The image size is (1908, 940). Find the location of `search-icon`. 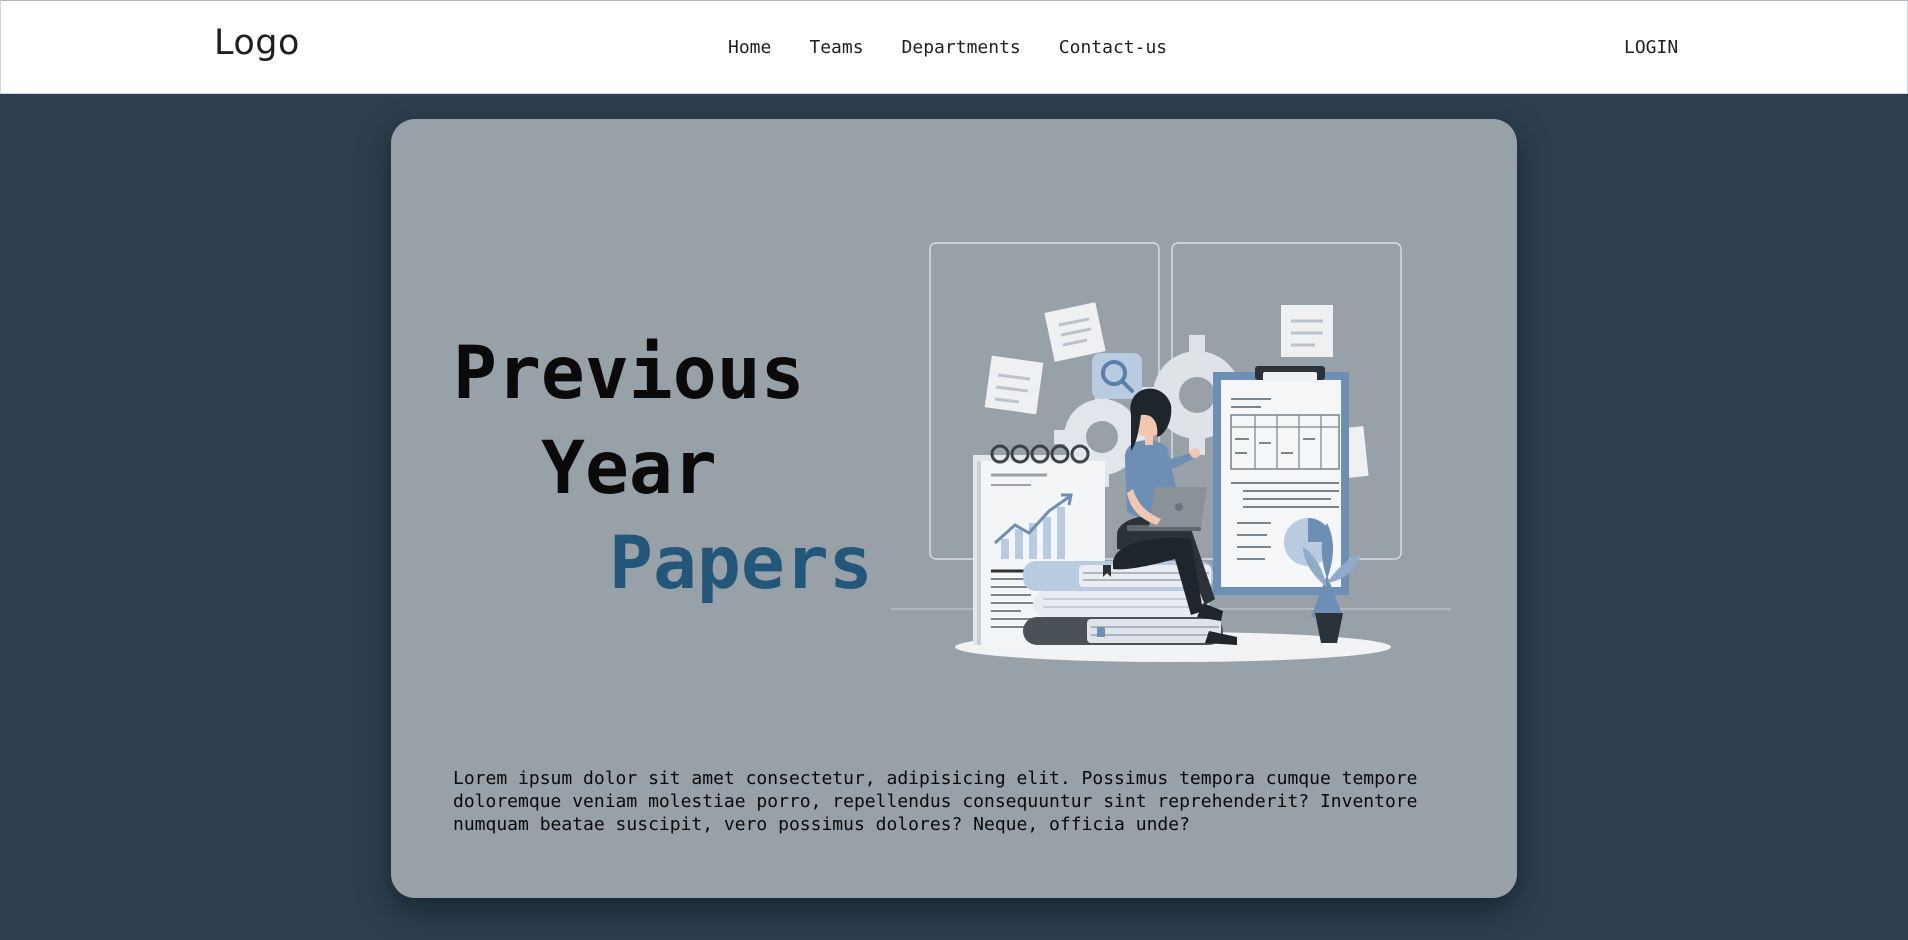

search-icon is located at coordinates (1117, 376).